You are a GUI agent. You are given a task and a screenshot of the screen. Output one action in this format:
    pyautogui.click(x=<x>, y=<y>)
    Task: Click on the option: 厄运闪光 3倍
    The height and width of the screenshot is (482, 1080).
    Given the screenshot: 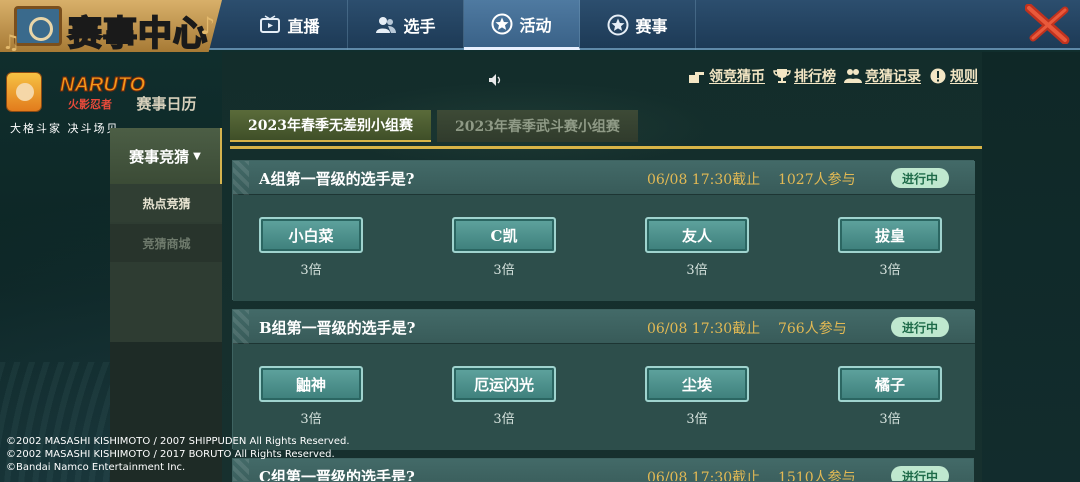 What is the action you would take?
    pyautogui.click(x=504, y=396)
    